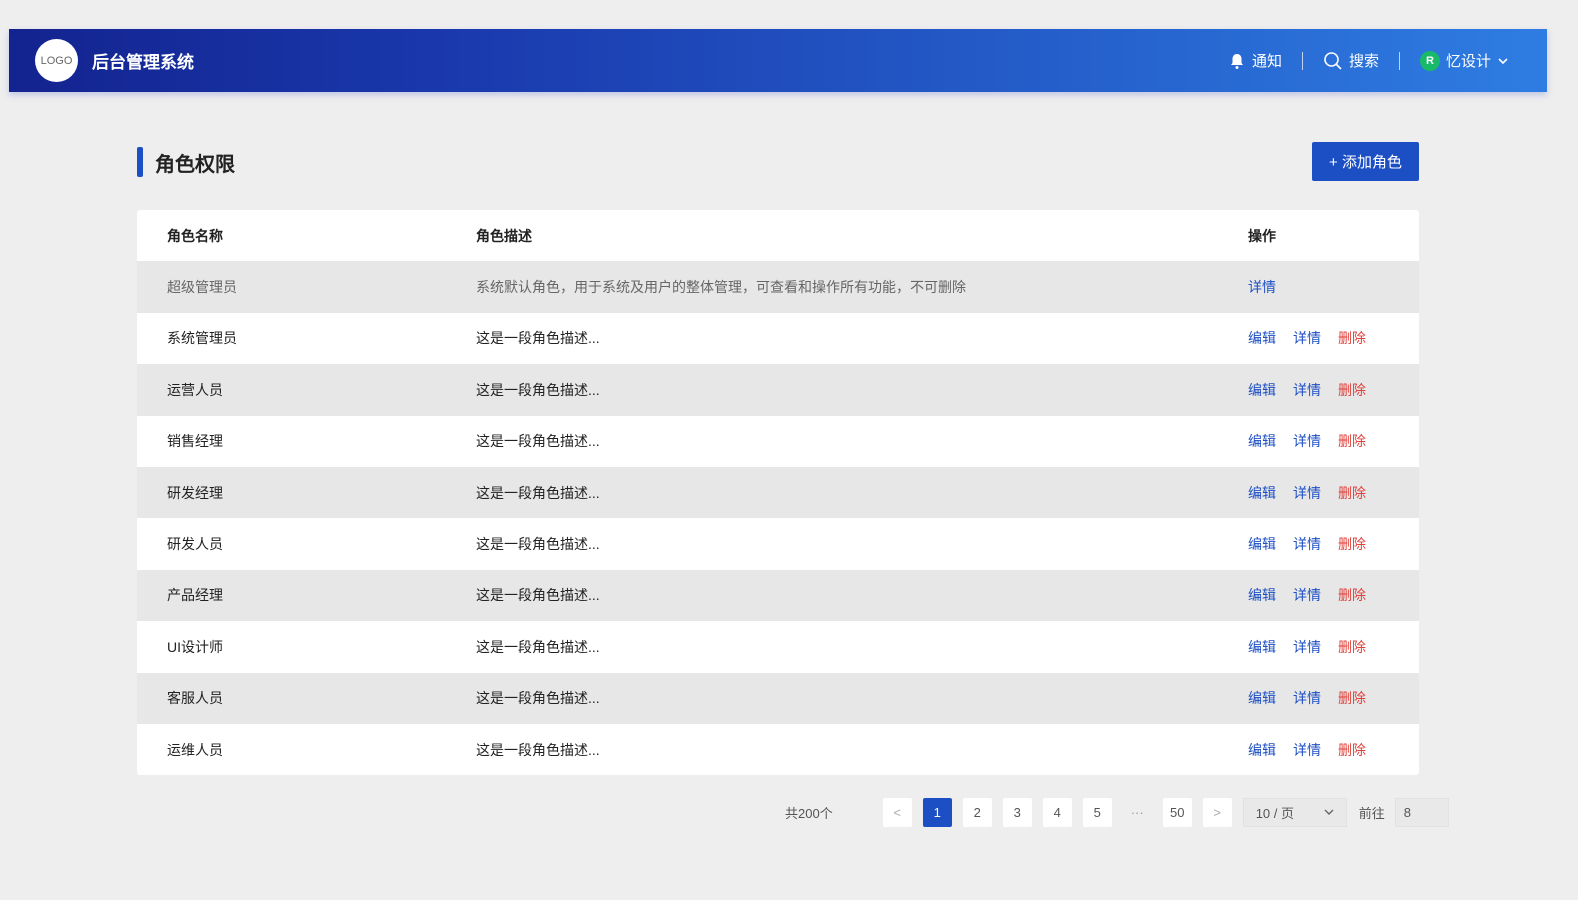 The width and height of the screenshot is (1578, 900). What do you see at coordinates (195, 698) in the screenshot?
I see `role-name: 客服人员` at bounding box center [195, 698].